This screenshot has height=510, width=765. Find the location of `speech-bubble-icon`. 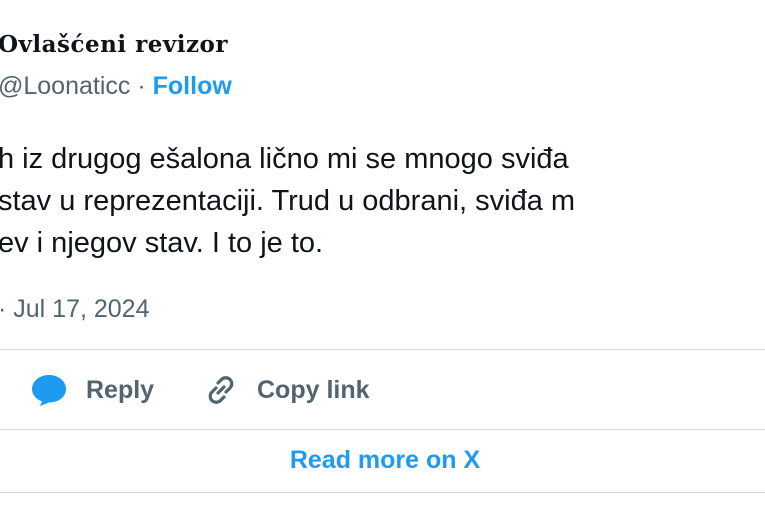

speech-bubble-icon is located at coordinates (49, 390).